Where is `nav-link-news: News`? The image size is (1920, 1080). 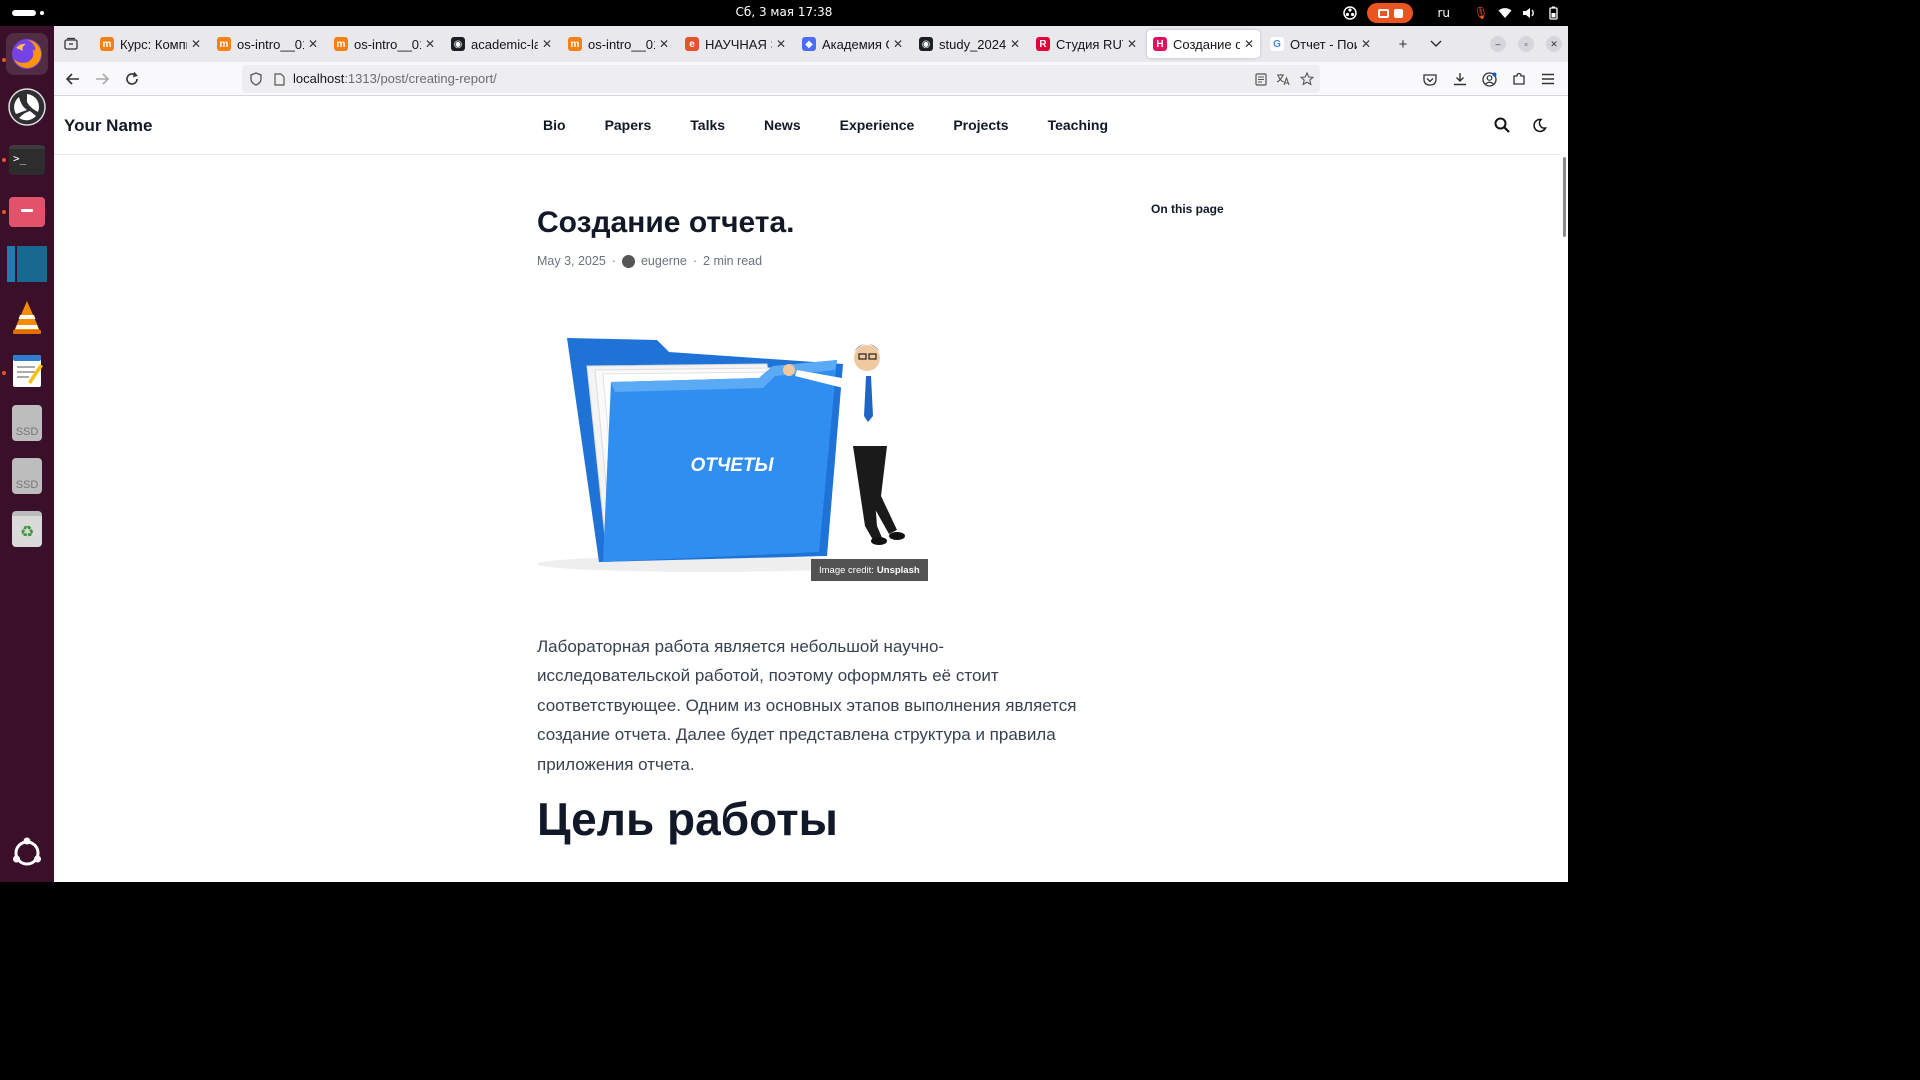
nav-link-news: News is located at coordinates (782, 125).